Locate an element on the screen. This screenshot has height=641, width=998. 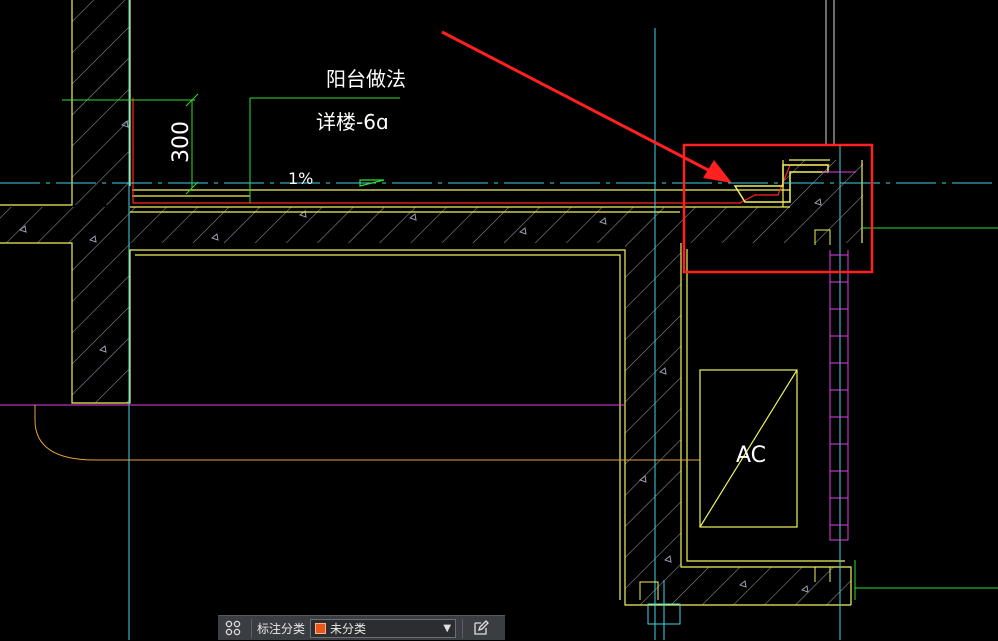
grid-apps-icon is located at coordinates (233, 628).